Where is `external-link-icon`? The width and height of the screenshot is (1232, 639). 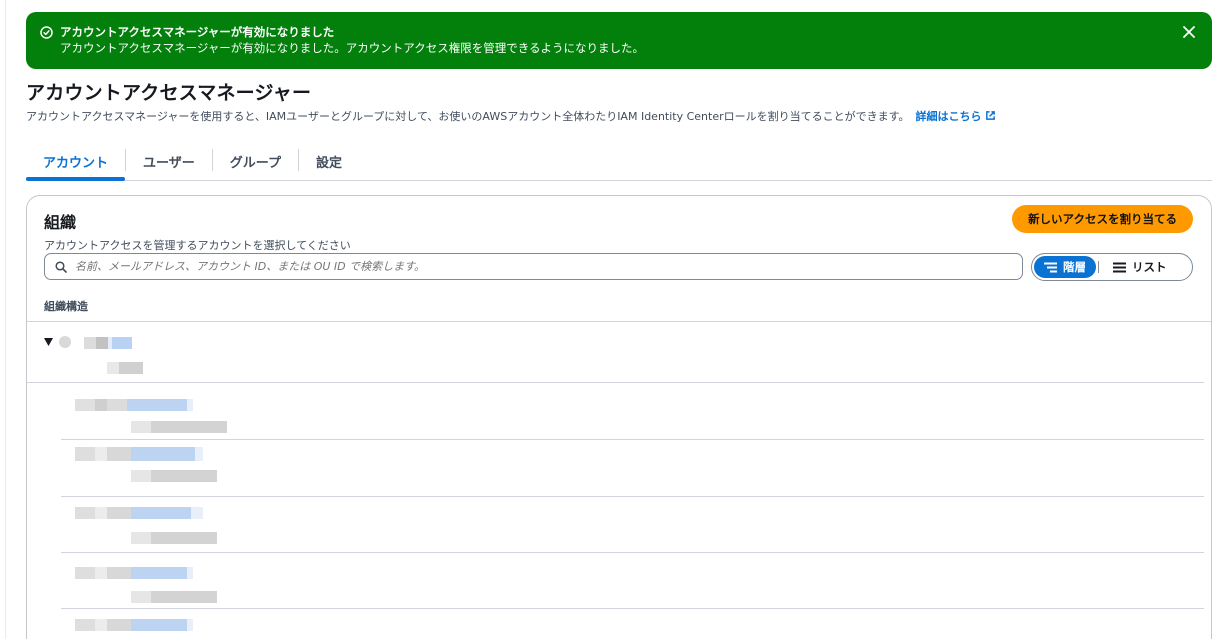 external-link-icon is located at coordinates (990, 115).